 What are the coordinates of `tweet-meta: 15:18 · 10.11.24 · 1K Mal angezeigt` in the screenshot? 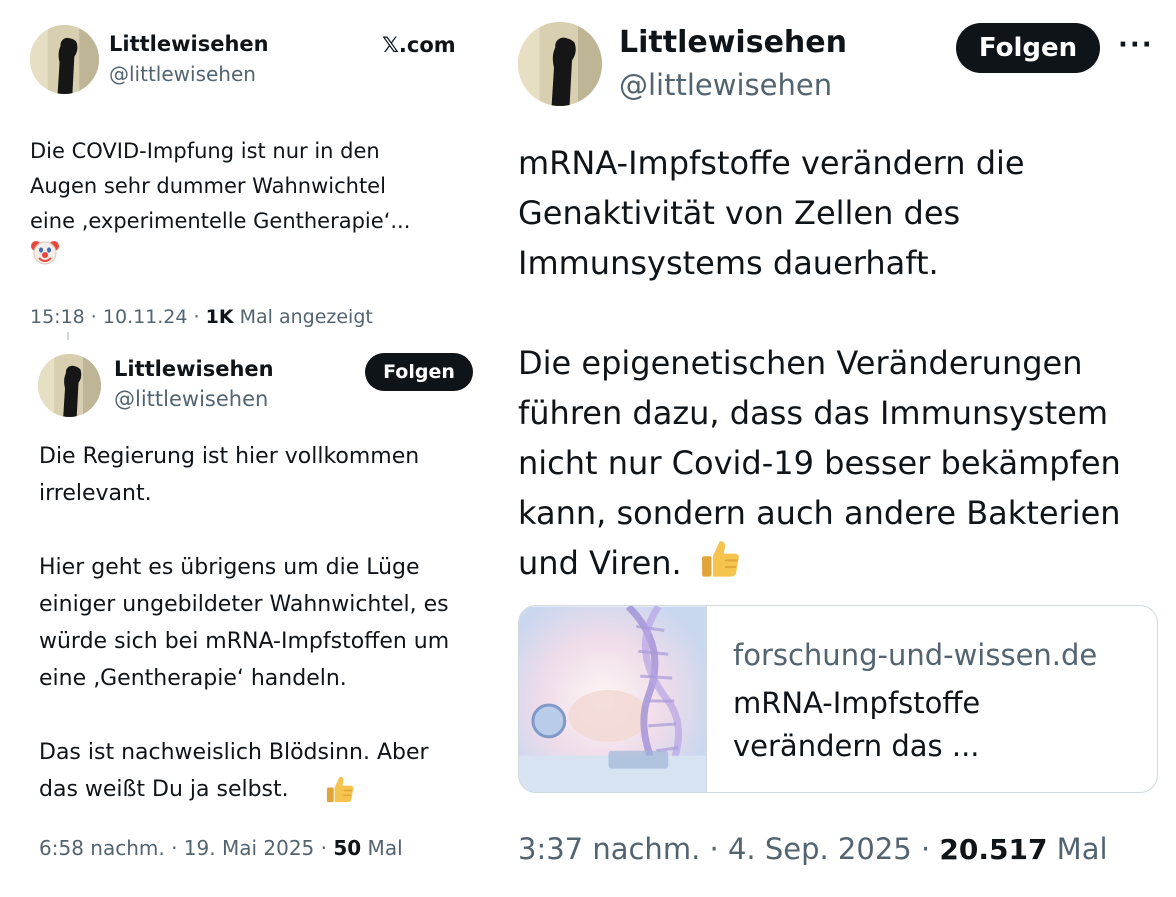 It's located at (201, 317).